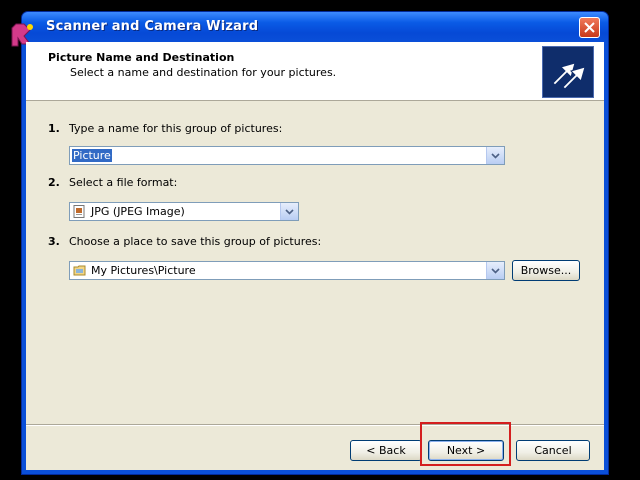 The image size is (640, 480). I want to click on group-name-combobox: Picture, so click(287, 155).